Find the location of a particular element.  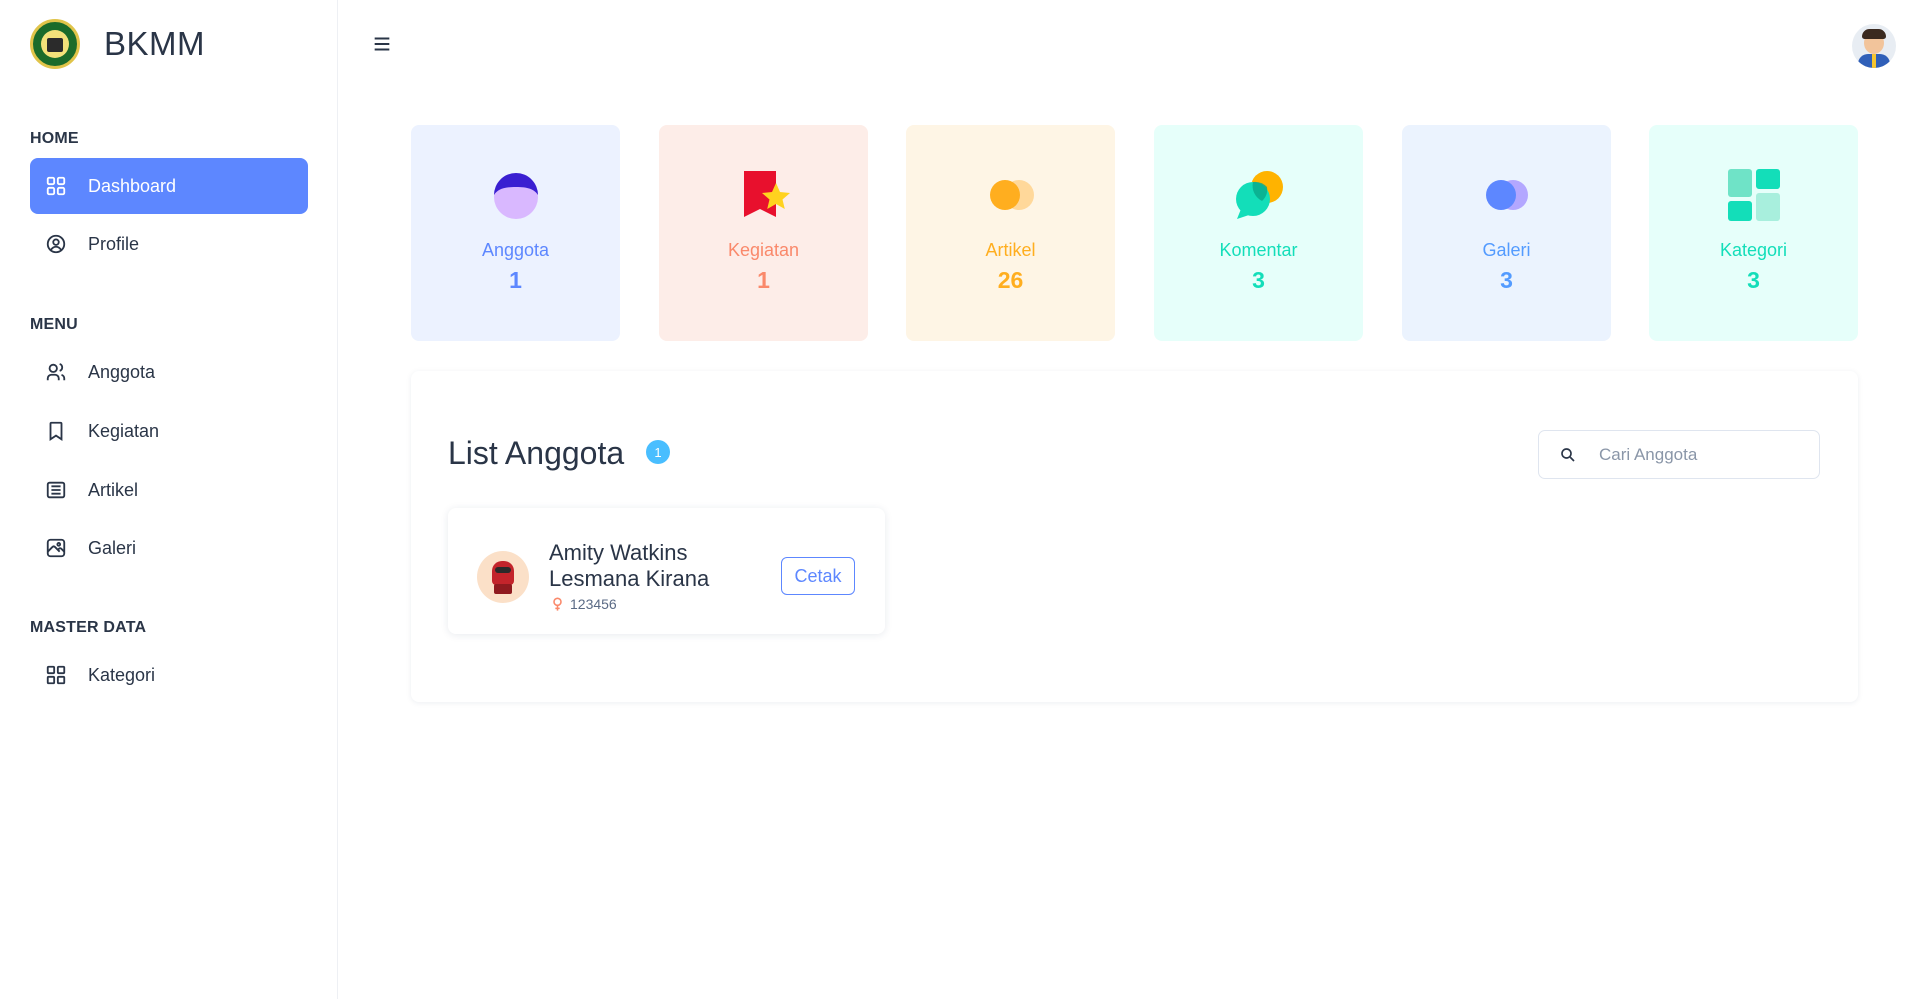

sidebar-item-dashboard: Dashboard is located at coordinates (169, 186).